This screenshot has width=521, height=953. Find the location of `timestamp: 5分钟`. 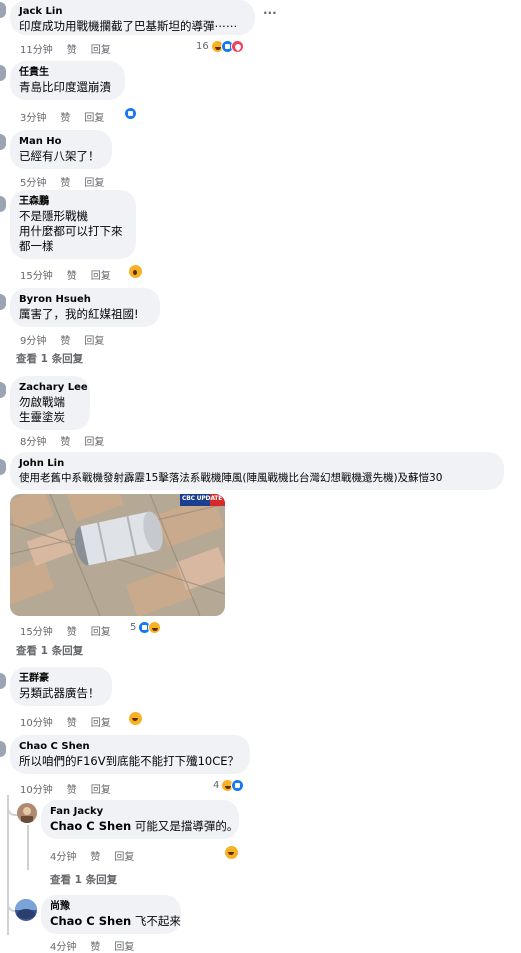

timestamp: 5分钟 is located at coordinates (33, 183).